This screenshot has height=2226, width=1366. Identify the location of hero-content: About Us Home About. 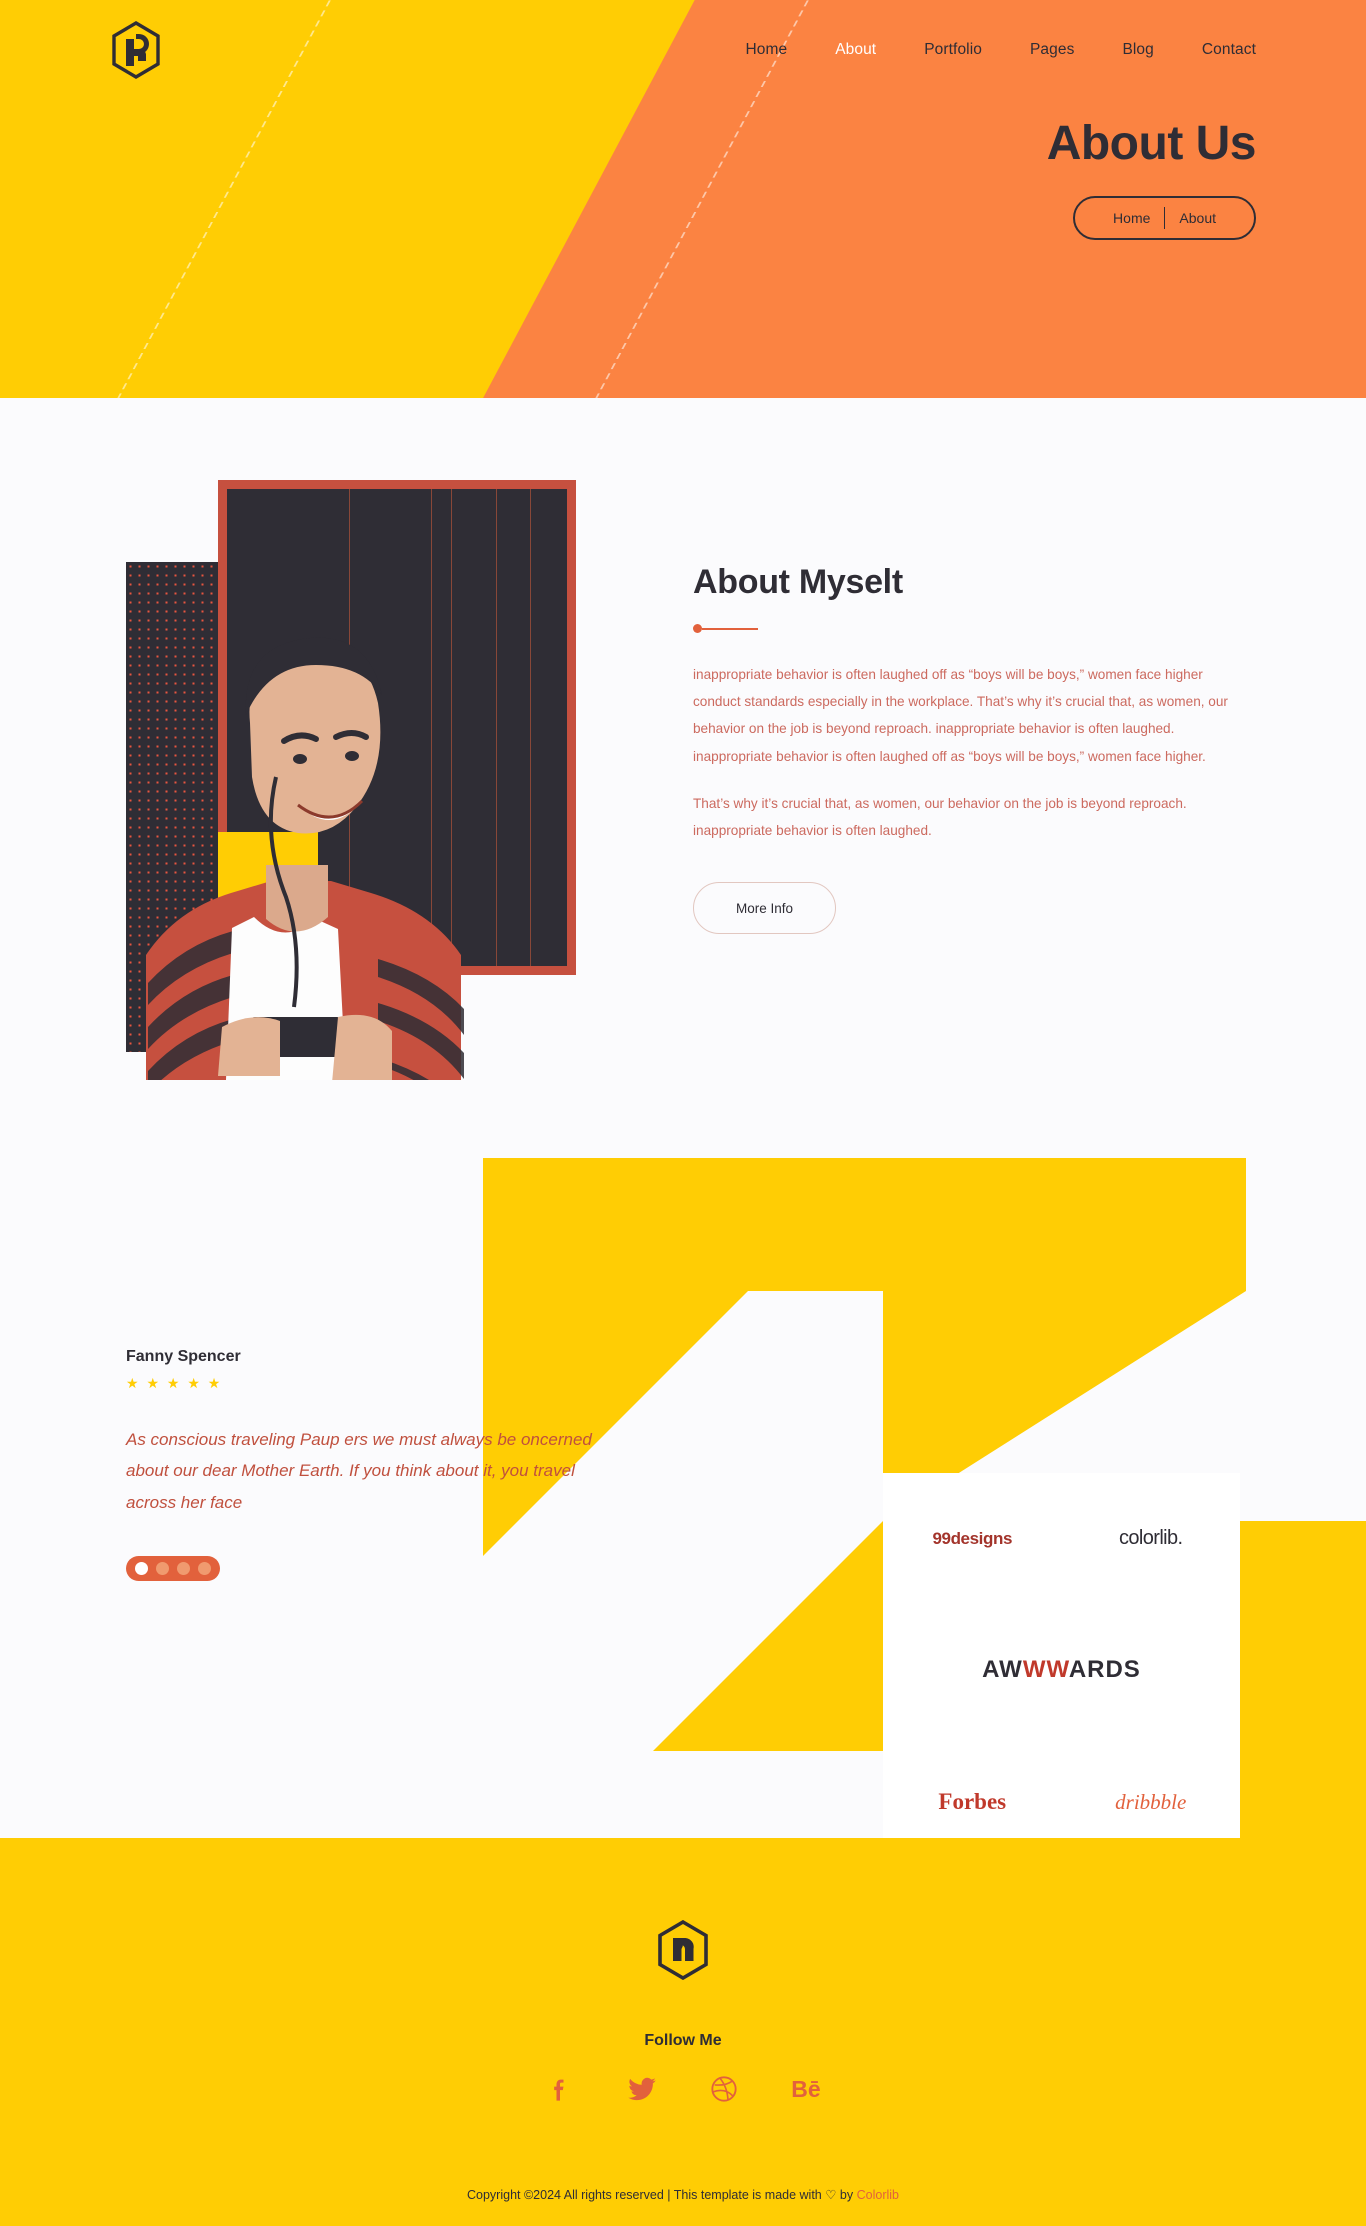
(1151, 178).